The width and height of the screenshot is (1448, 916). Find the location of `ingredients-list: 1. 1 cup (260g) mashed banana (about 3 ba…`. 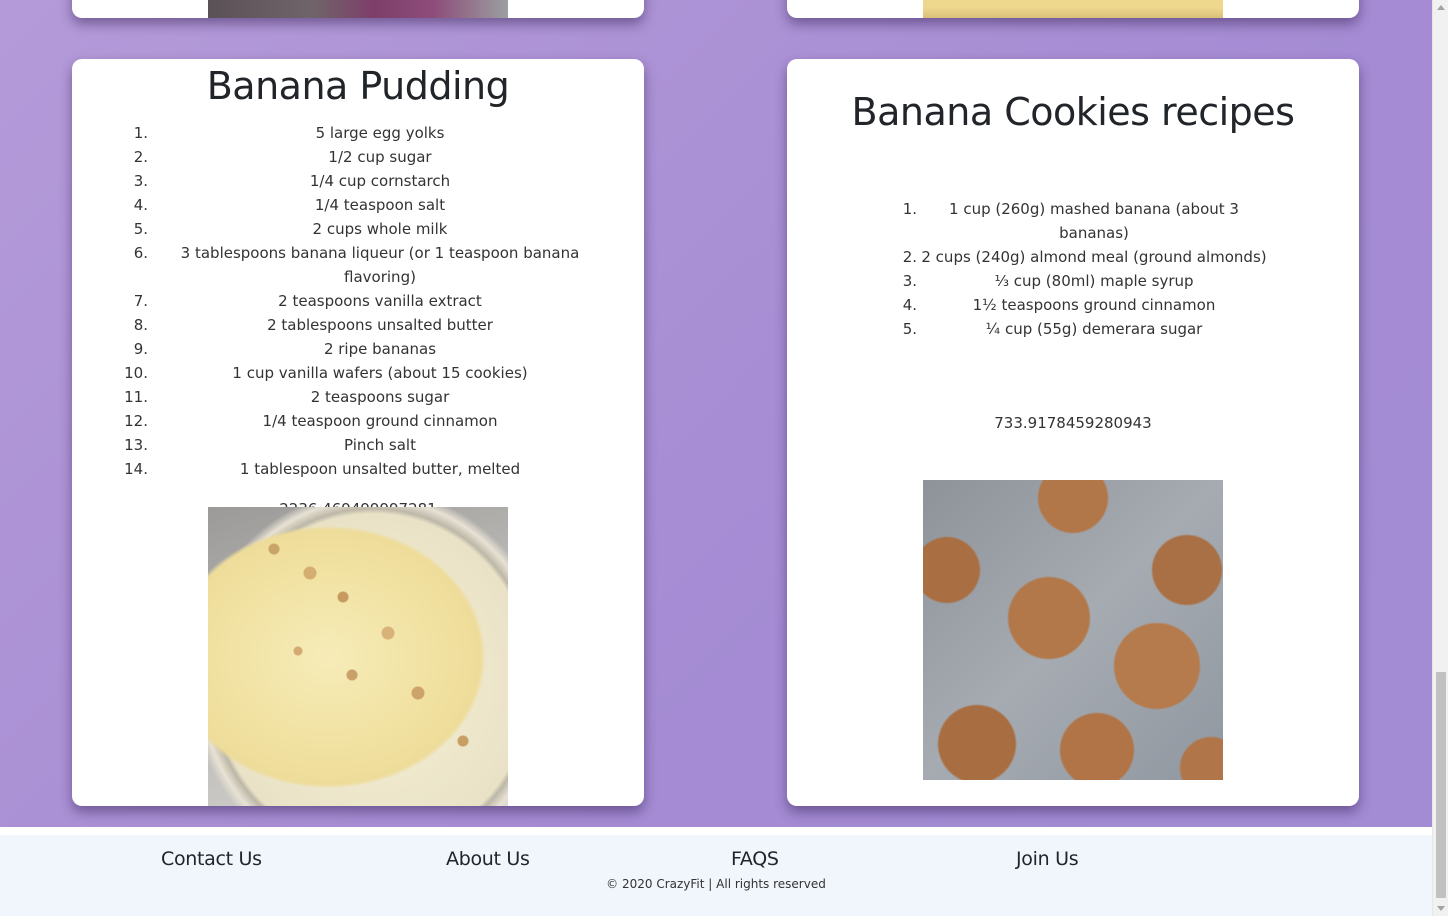

ingredients-list: 1. 1 cup (260g) mashed banana (about 3 ba… is located at coordinates (1073, 269).